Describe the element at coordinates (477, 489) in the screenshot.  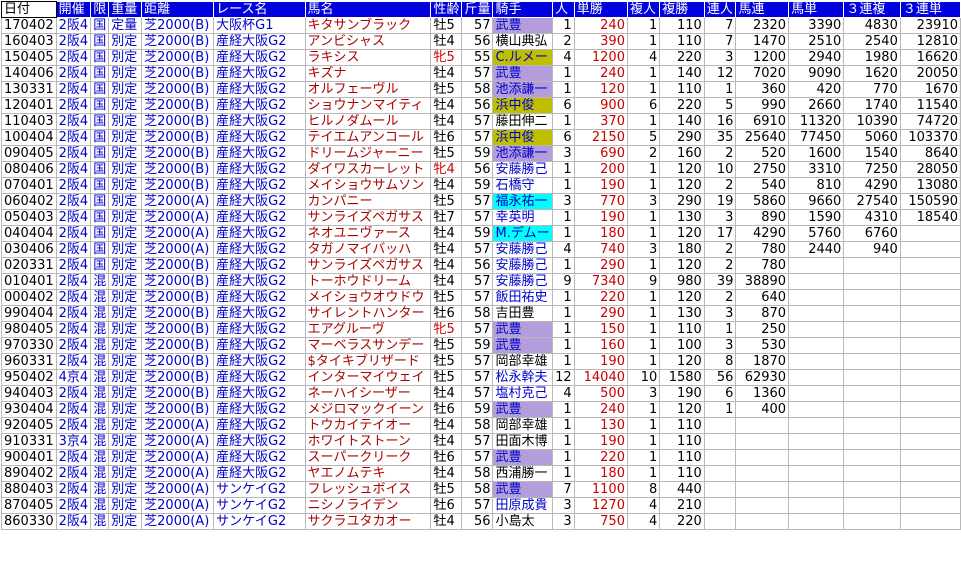
I see `carried-weight-cell: 58` at that location.